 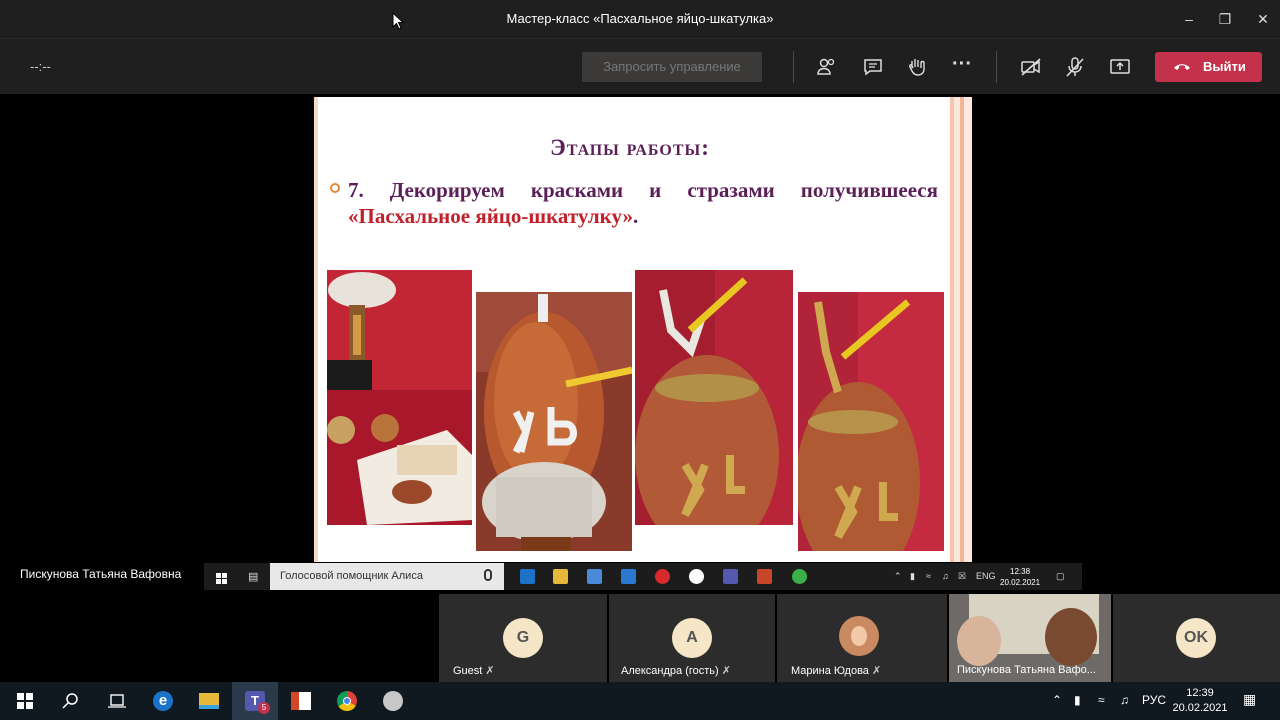 I want to click on participant-tile: Марина Юдова ✗, so click(x=862, y=638).